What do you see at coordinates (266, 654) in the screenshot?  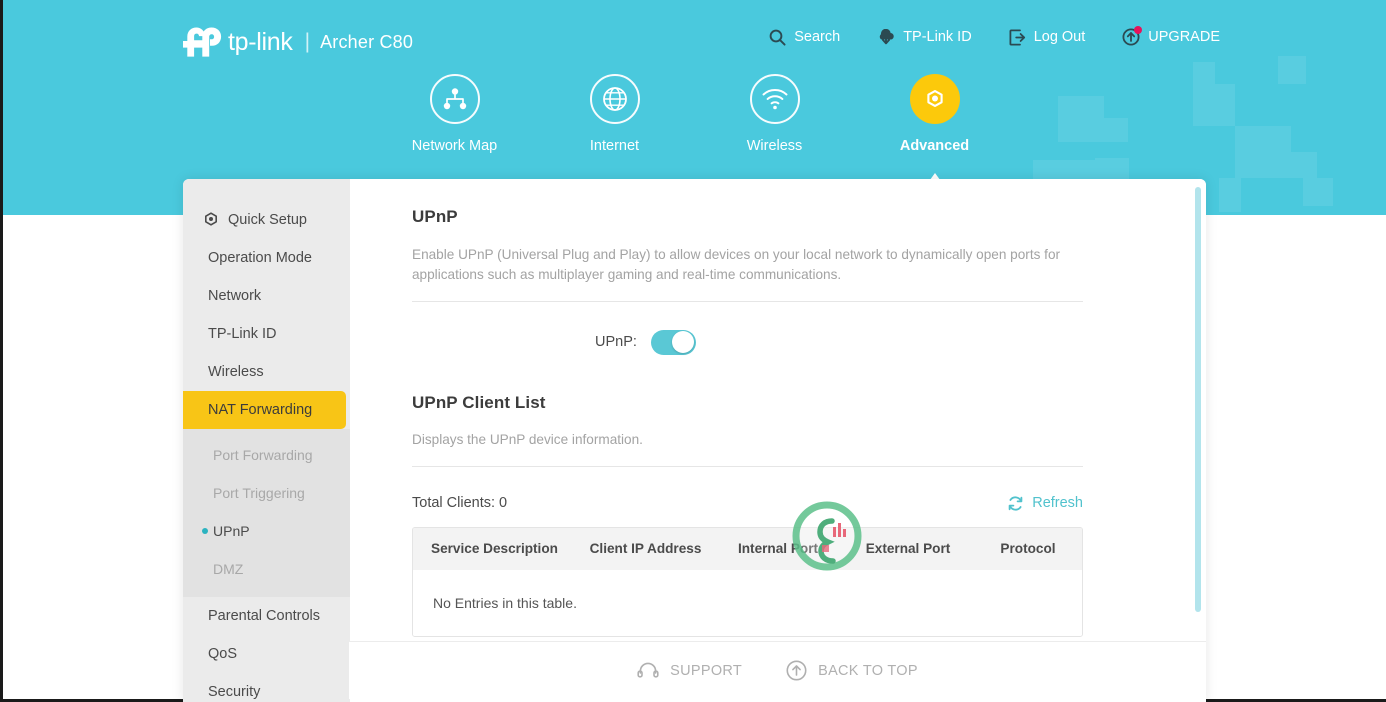 I see `sidebar-item-qos: QoS` at bounding box center [266, 654].